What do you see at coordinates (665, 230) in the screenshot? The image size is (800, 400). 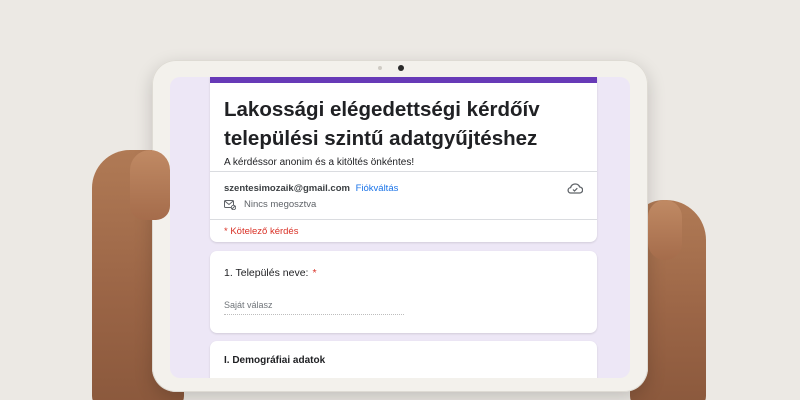 I see `right-thumb` at bounding box center [665, 230].